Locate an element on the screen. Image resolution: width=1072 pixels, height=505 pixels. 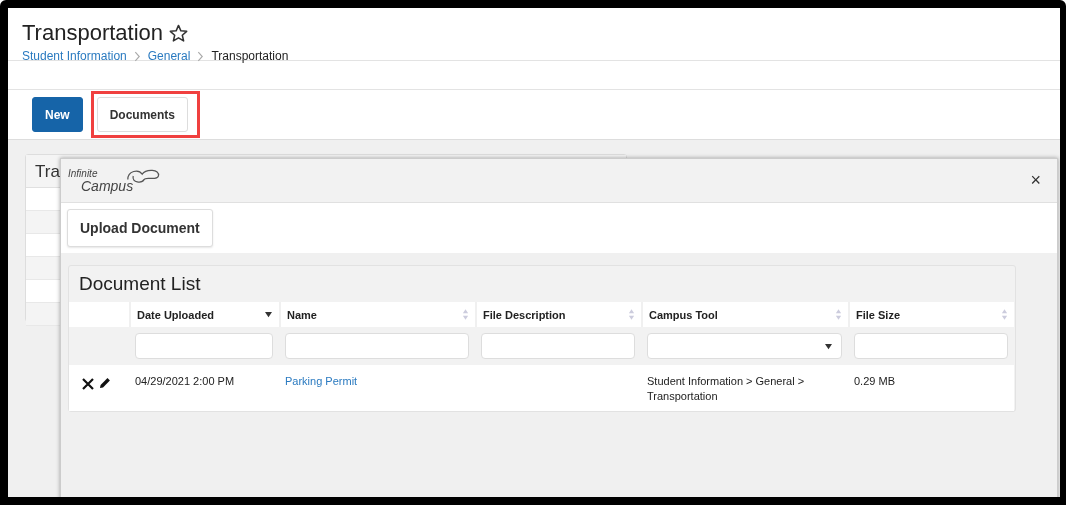
dropdown-arrow-icon is located at coordinates (828, 346).